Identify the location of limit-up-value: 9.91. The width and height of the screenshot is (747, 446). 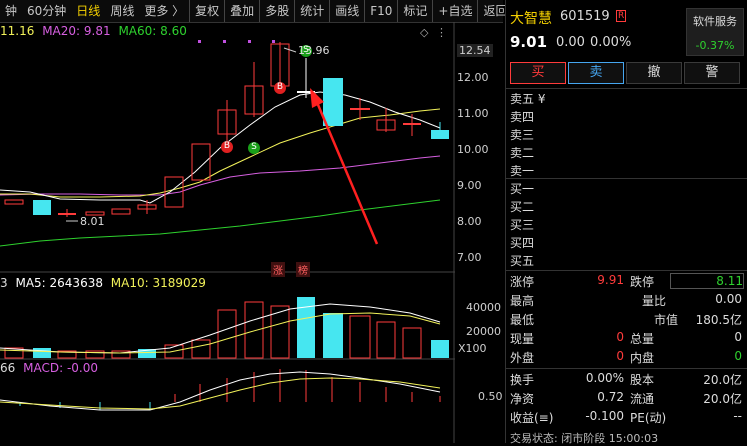
(610, 280).